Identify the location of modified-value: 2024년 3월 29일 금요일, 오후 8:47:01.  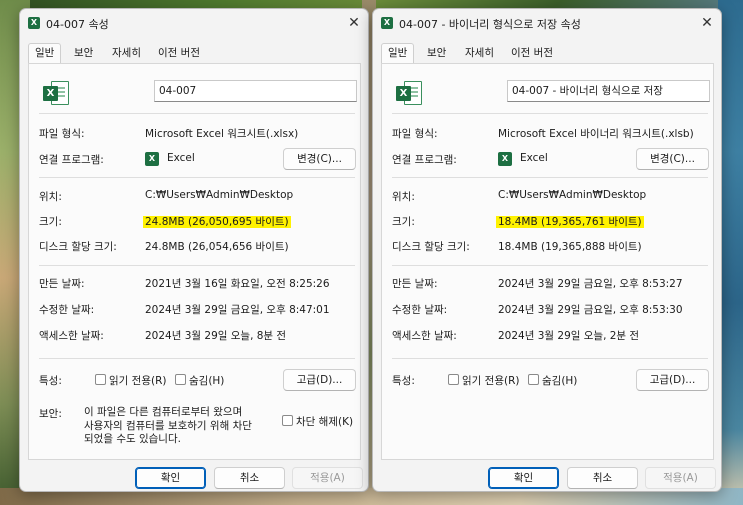
(237, 310).